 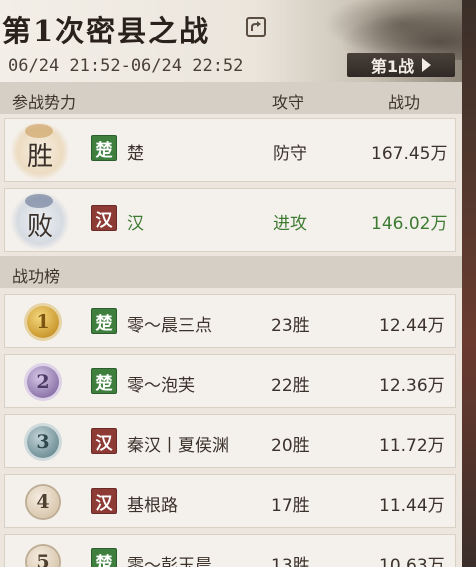 I want to click on player-name: 零～泡芙, so click(x=161, y=386).